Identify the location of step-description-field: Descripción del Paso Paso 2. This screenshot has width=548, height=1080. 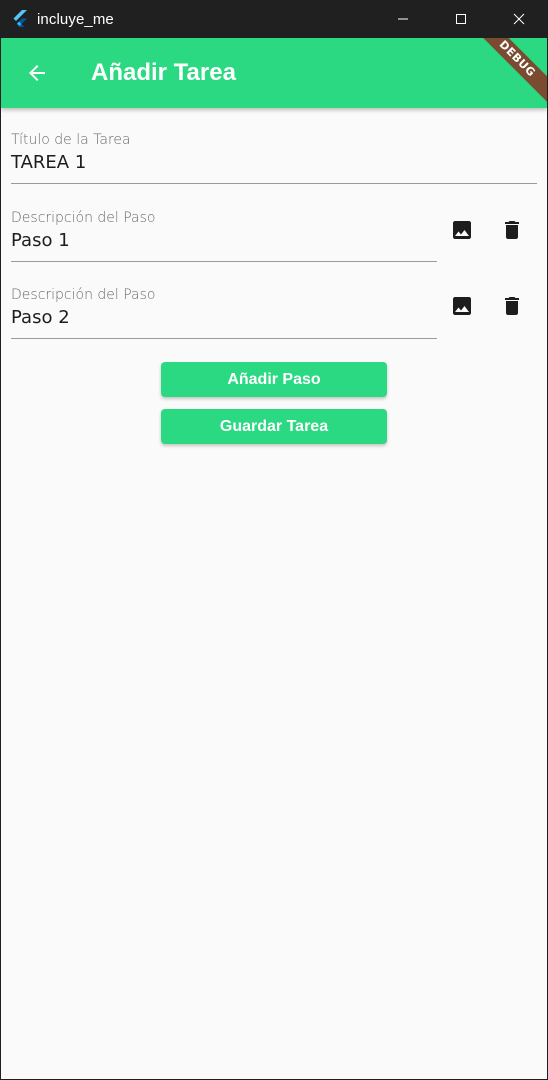
(224, 313).